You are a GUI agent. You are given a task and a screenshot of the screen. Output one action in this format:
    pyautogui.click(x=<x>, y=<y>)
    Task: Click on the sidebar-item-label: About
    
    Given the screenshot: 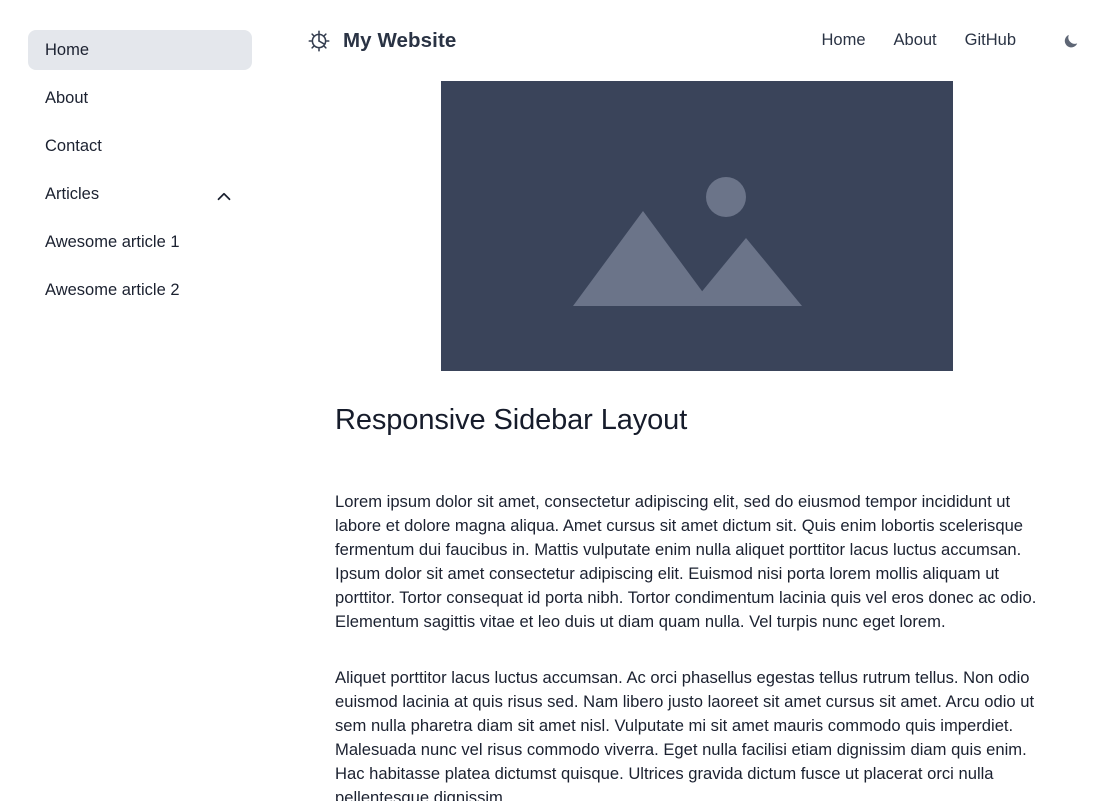 What is the action you would take?
    pyautogui.click(x=67, y=98)
    